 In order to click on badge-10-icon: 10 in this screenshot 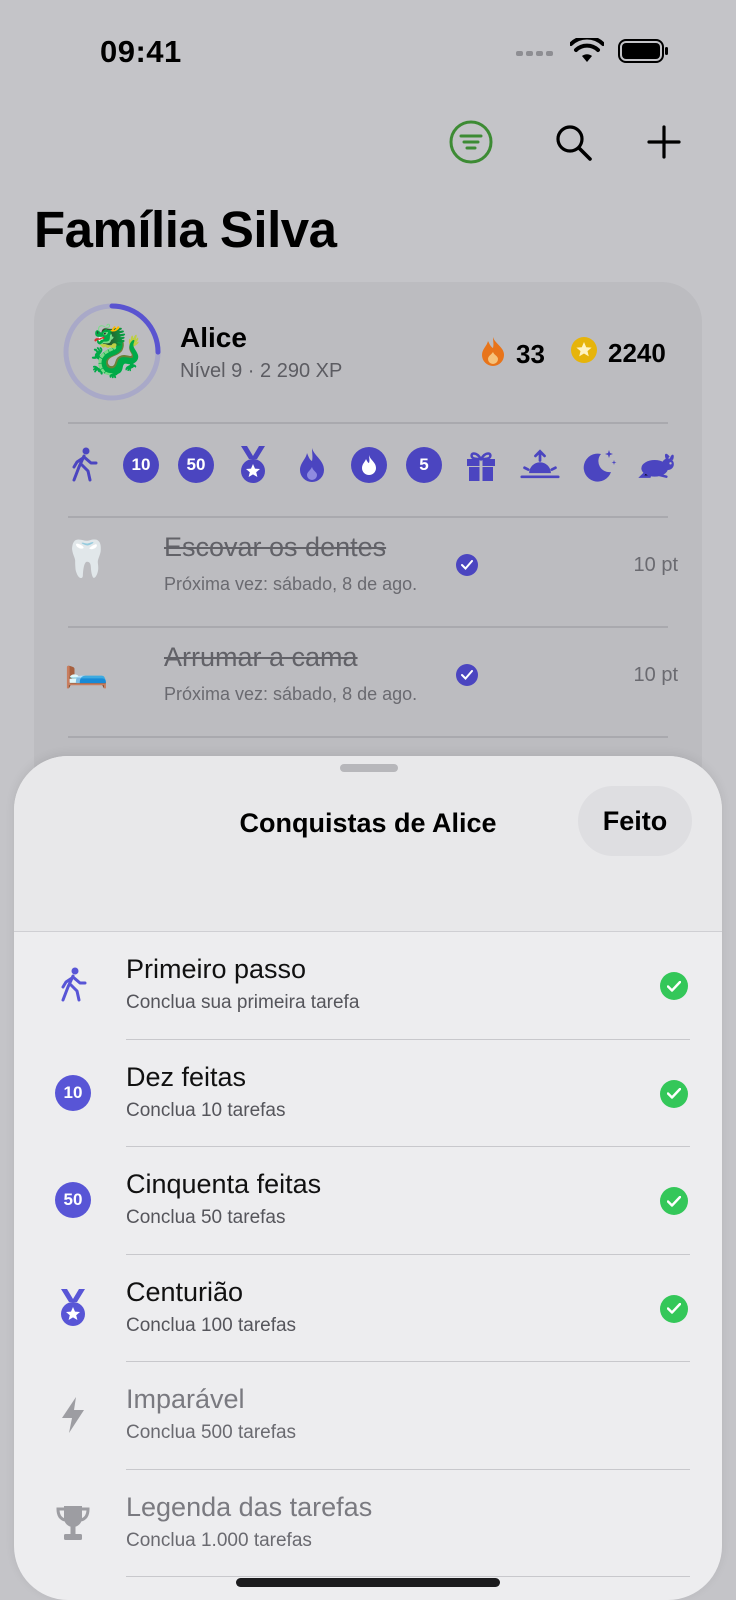, I will do `click(73, 1093)`.